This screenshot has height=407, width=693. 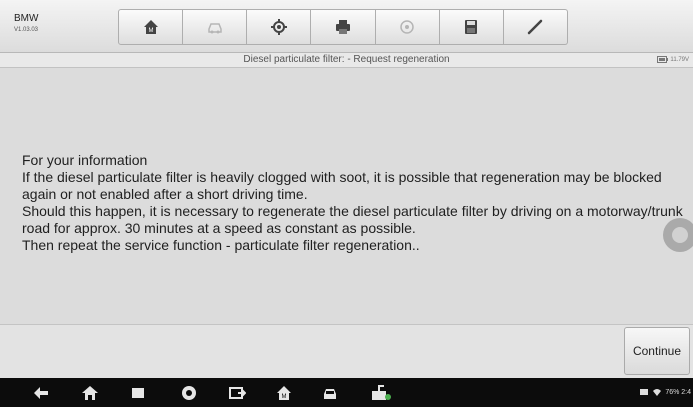 I want to click on nav-screenshot-button, so click(x=237, y=393).